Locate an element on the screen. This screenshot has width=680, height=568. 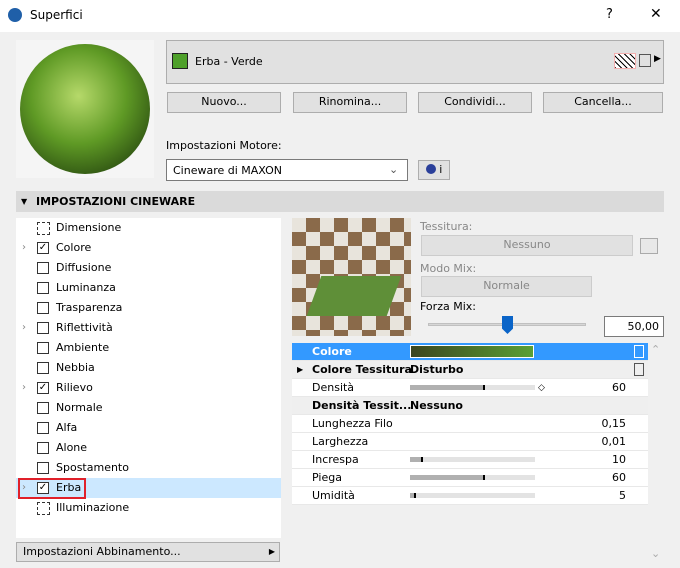
image-menu-icon is located at coordinates (645, 60).